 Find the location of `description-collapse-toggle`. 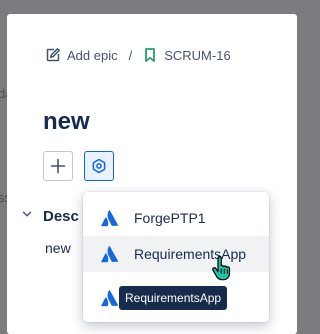

description-collapse-toggle is located at coordinates (27, 215).